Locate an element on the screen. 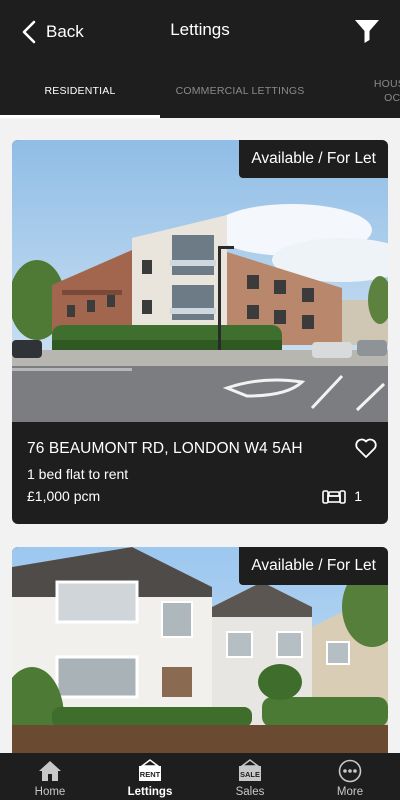 This screenshot has width=400, height=800. nav-more-label: More is located at coordinates (350, 792).